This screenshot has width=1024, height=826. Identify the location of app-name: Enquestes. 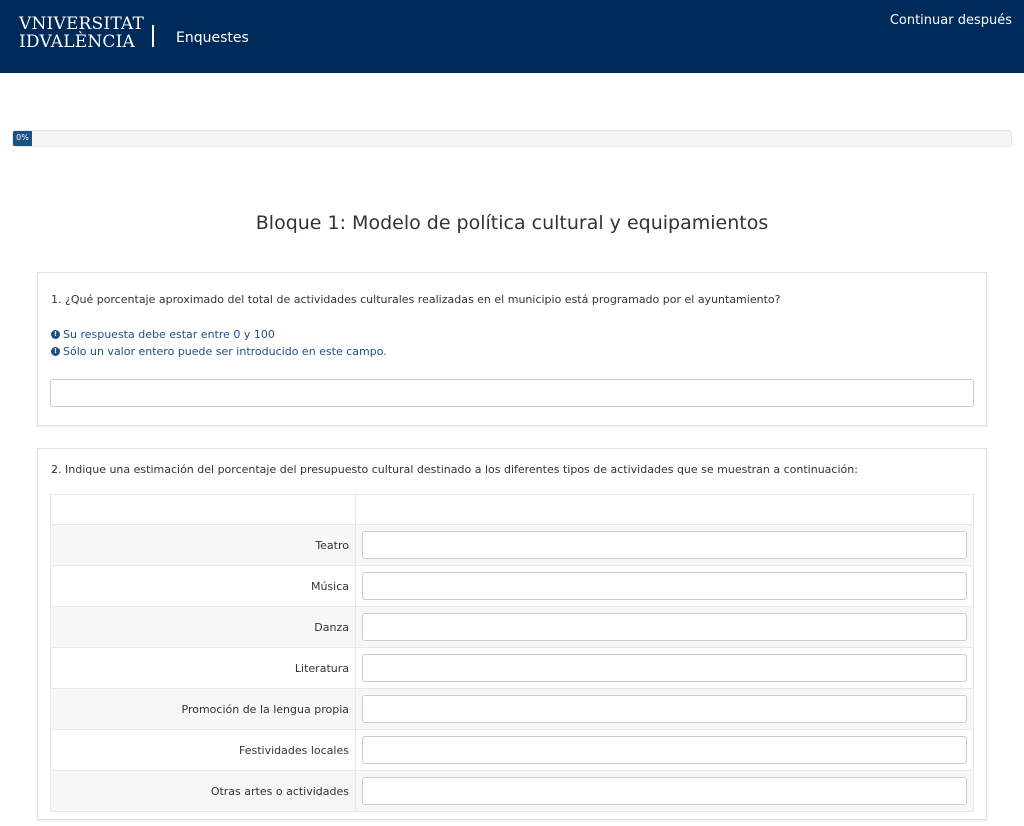
(212, 38).